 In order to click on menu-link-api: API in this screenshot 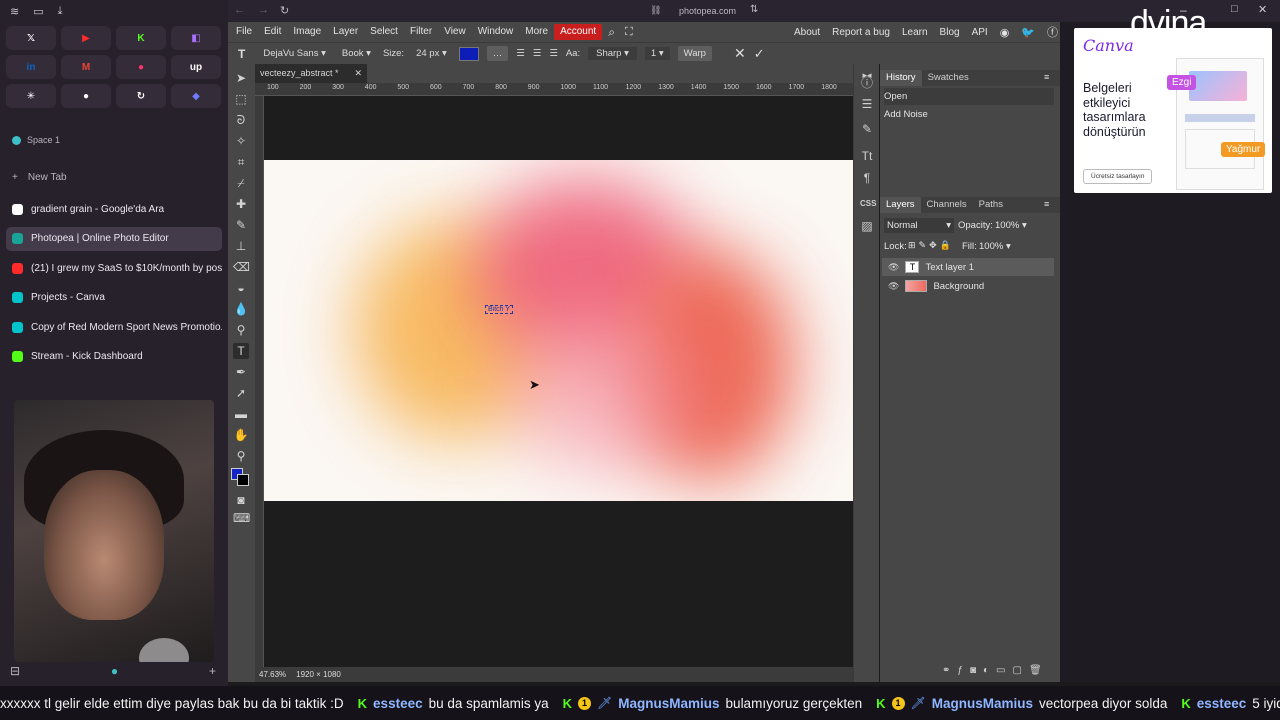, I will do `click(980, 32)`.